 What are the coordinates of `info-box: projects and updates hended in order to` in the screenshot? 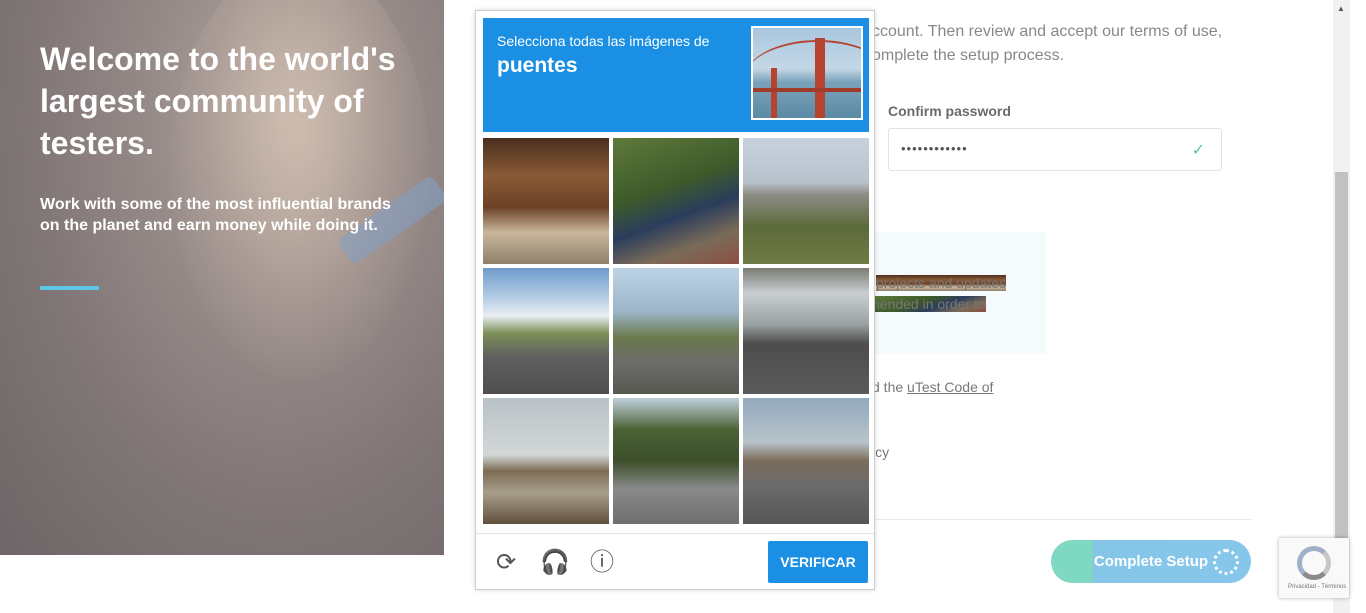 It's located at (954, 293).